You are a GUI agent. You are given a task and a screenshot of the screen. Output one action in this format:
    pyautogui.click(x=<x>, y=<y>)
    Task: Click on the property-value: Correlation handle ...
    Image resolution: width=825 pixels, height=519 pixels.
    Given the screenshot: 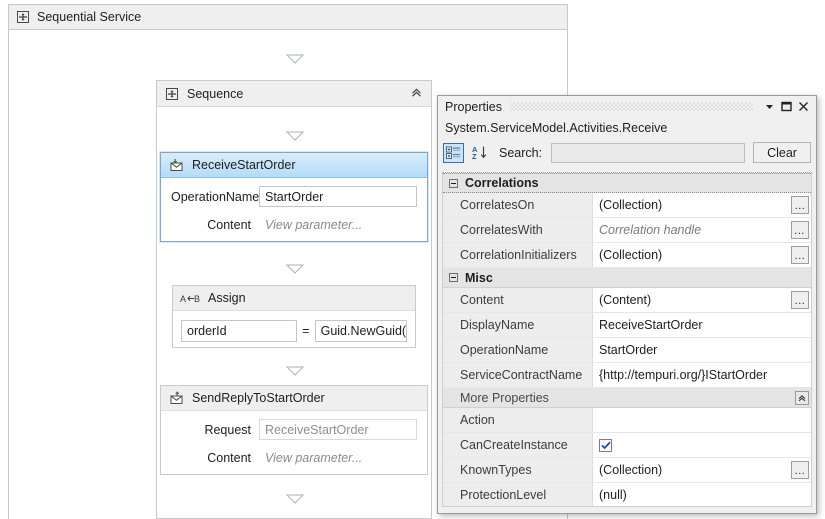 What is the action you would take?
    pyautogui.click(x=702, y=230)
    